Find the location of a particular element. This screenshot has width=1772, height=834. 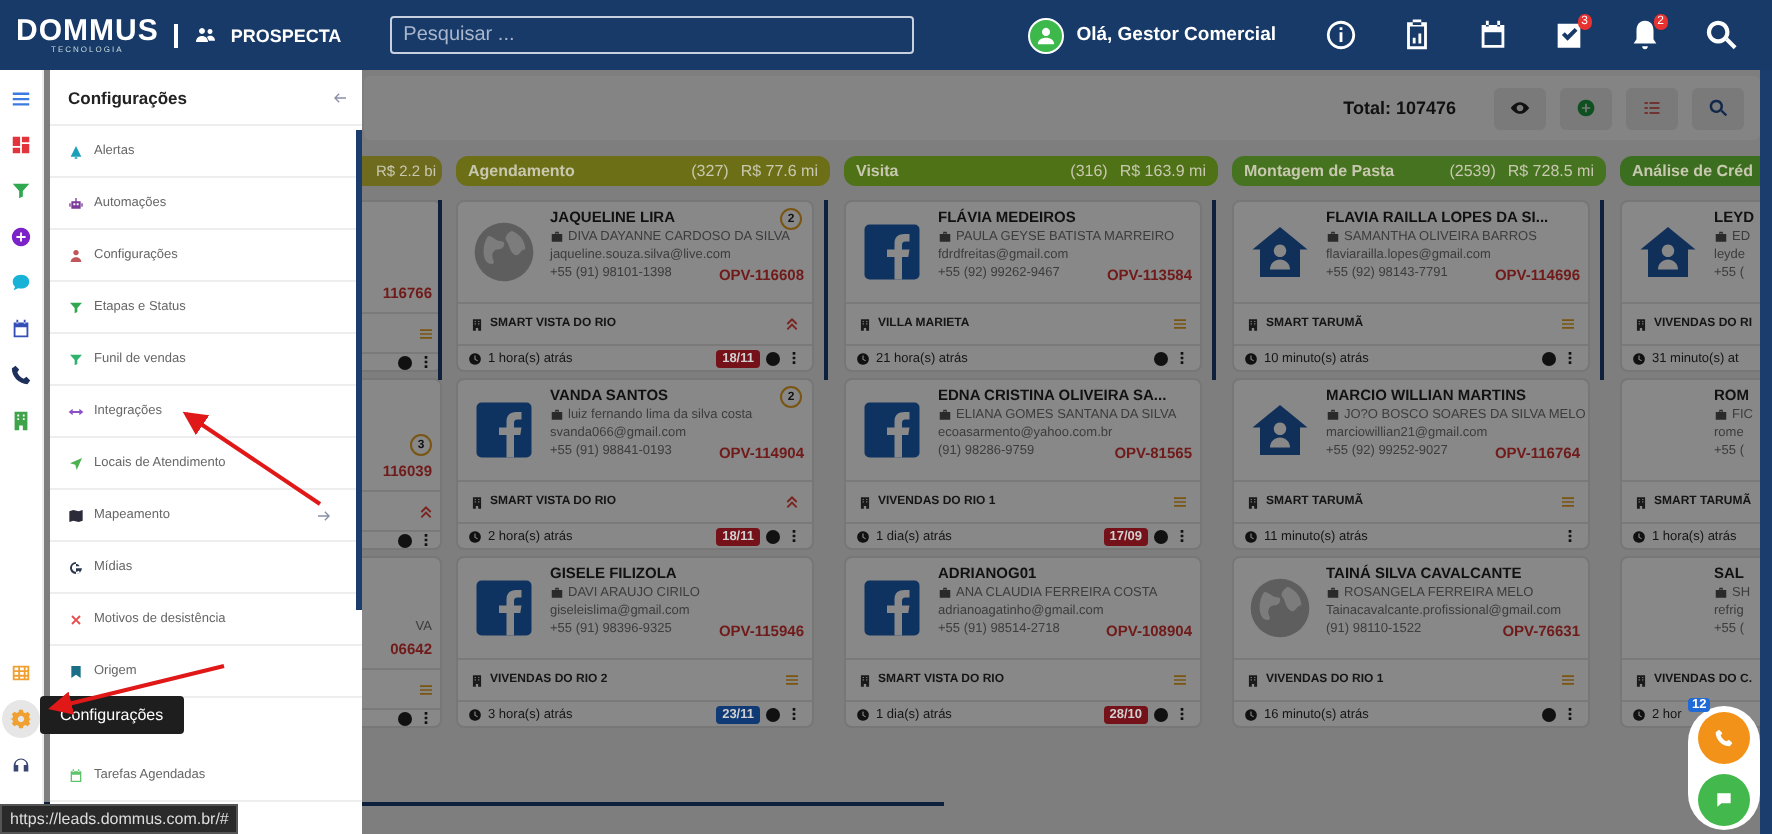

list-button is located at coordinates (1652, 108).